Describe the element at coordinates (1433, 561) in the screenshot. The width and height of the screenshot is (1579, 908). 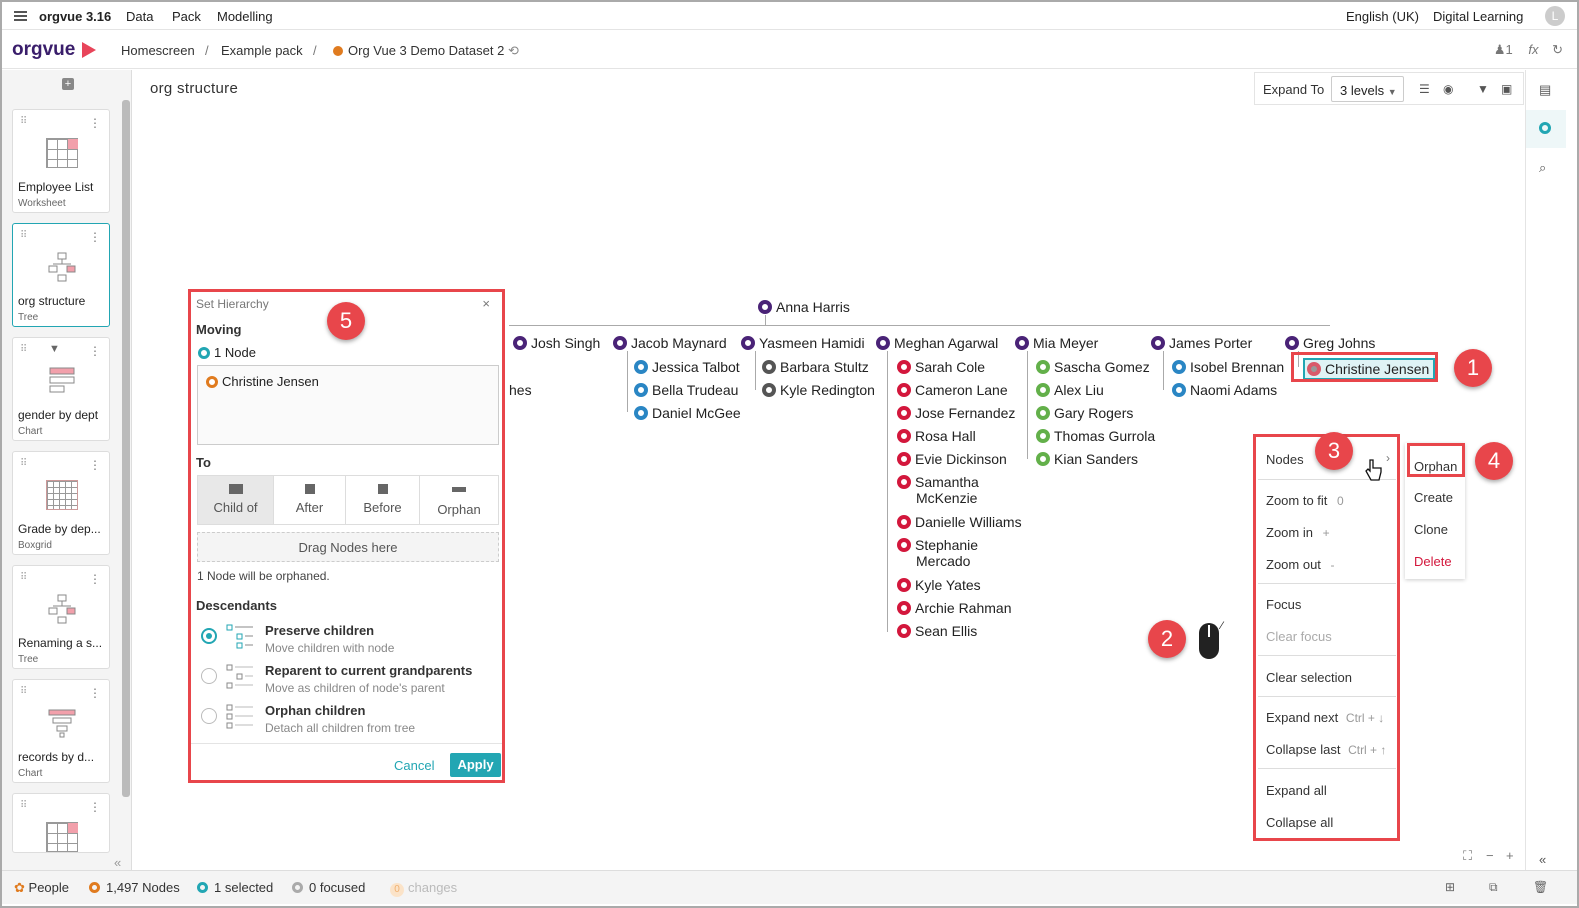
I see `submenu-delete: Delete` at that location.